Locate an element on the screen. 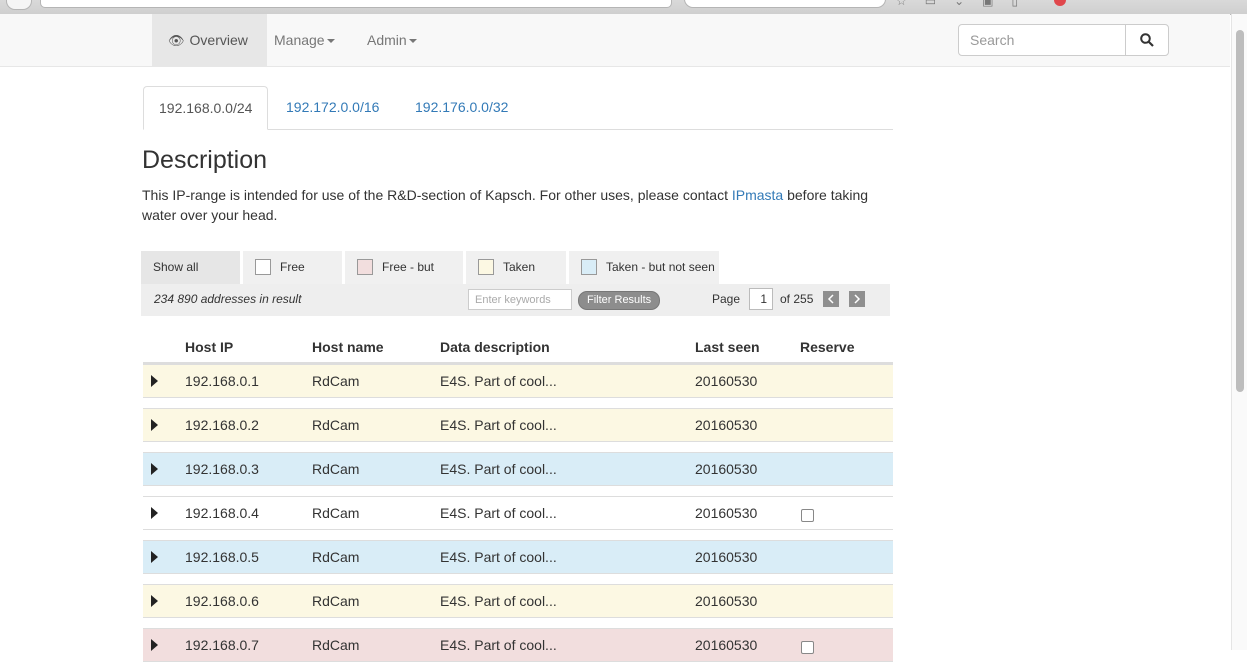  back-button is located at coordinates (19, 5).